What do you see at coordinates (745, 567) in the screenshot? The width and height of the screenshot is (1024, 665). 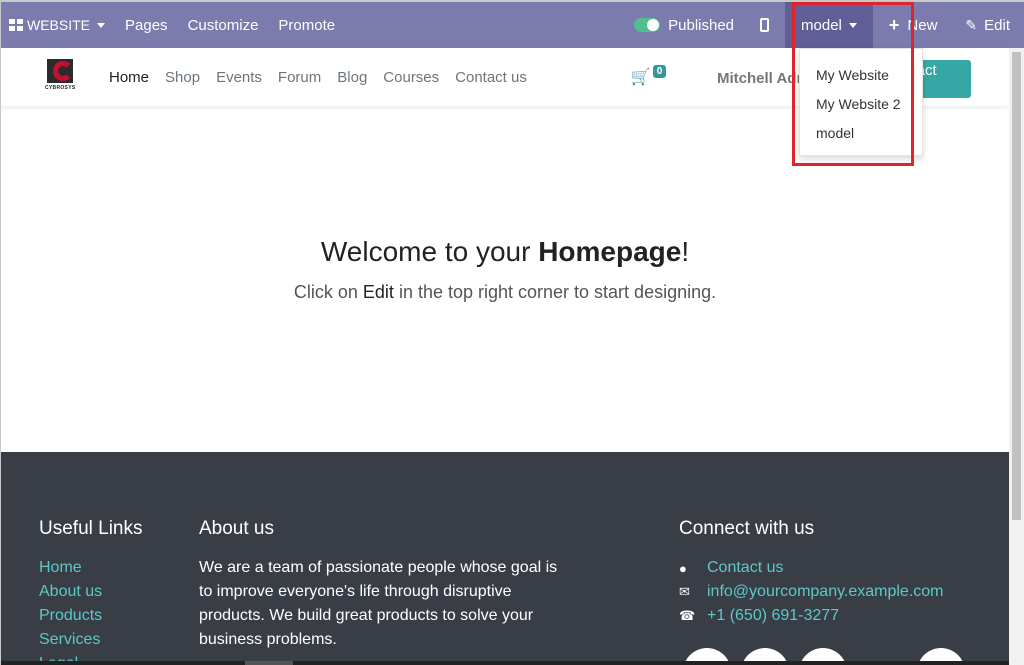 I see `footer-contact-label: Contact us` at bounding box center [745, 567].